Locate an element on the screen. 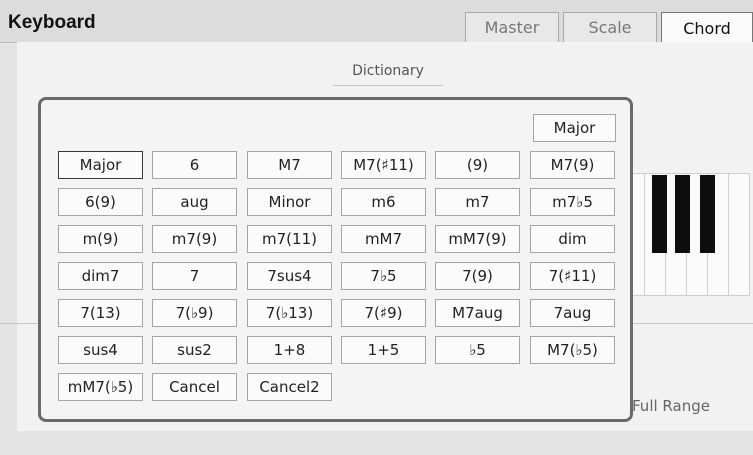 This screenshot has width=753, height=455. chord-button: 7(9) is located at coordinates (477, 276).